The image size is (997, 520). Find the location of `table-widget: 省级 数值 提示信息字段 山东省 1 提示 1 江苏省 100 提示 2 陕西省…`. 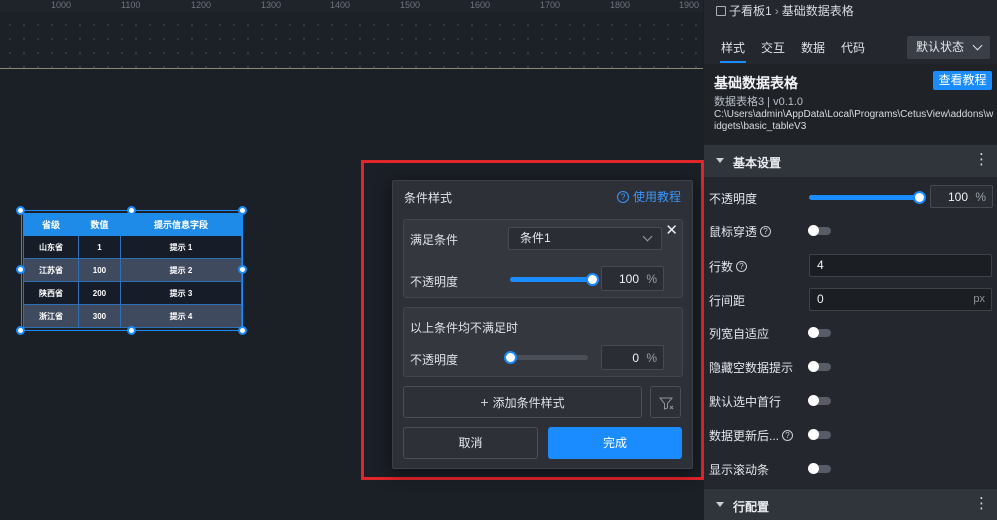

table-widget: 省级 数值 提示信息字段 山东省 1 提示 1 江苏省 100 提示 2 陕西省… is located at coordinates (132, 270).